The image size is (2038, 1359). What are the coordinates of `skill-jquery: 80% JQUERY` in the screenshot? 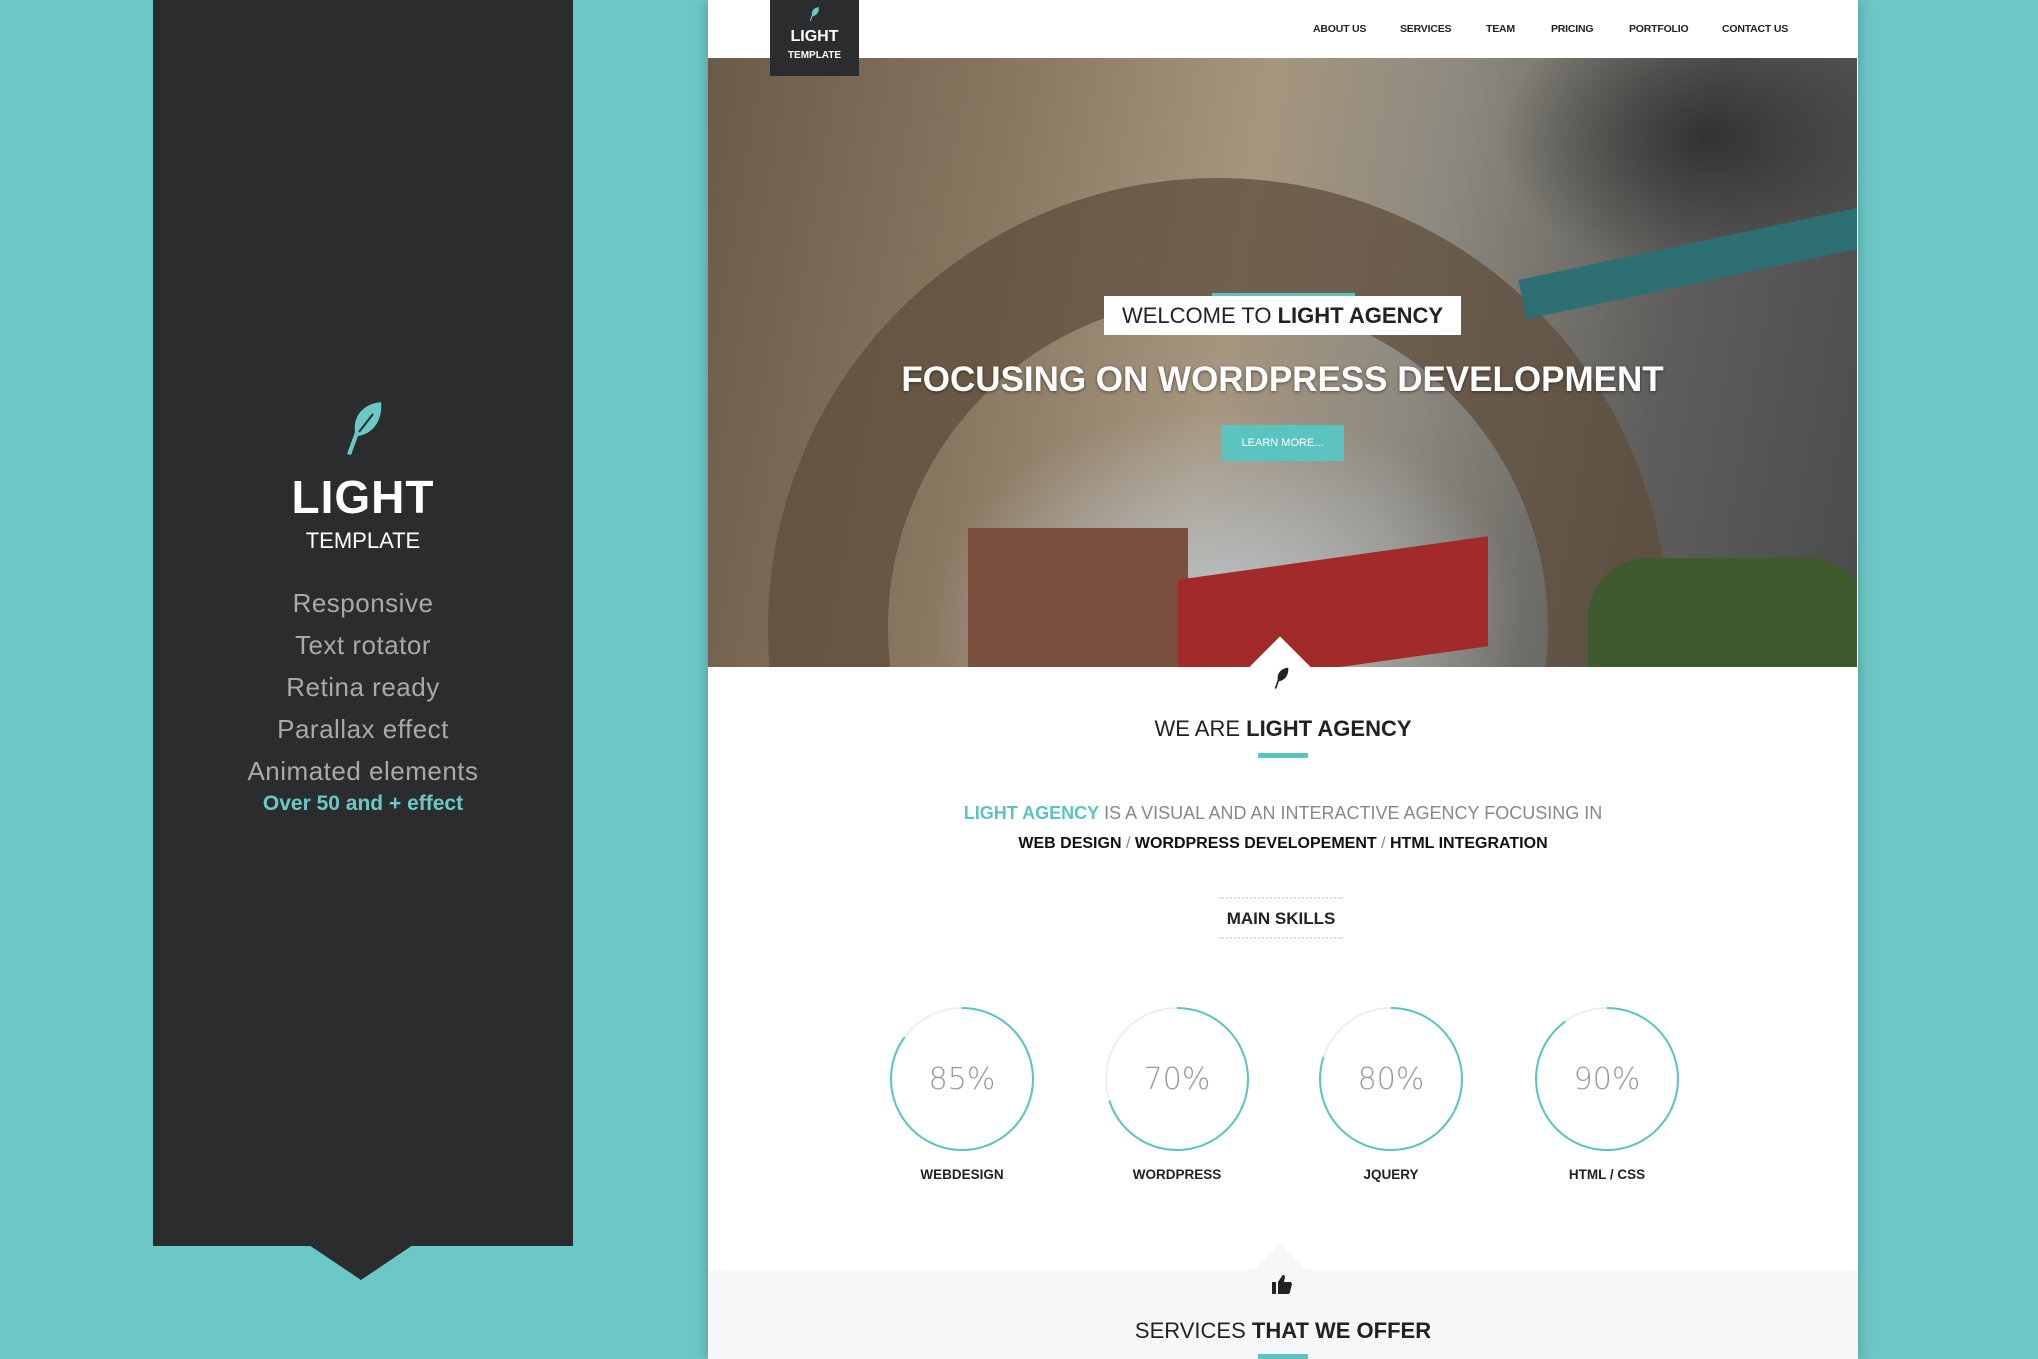 It's located at (1391, 1093).